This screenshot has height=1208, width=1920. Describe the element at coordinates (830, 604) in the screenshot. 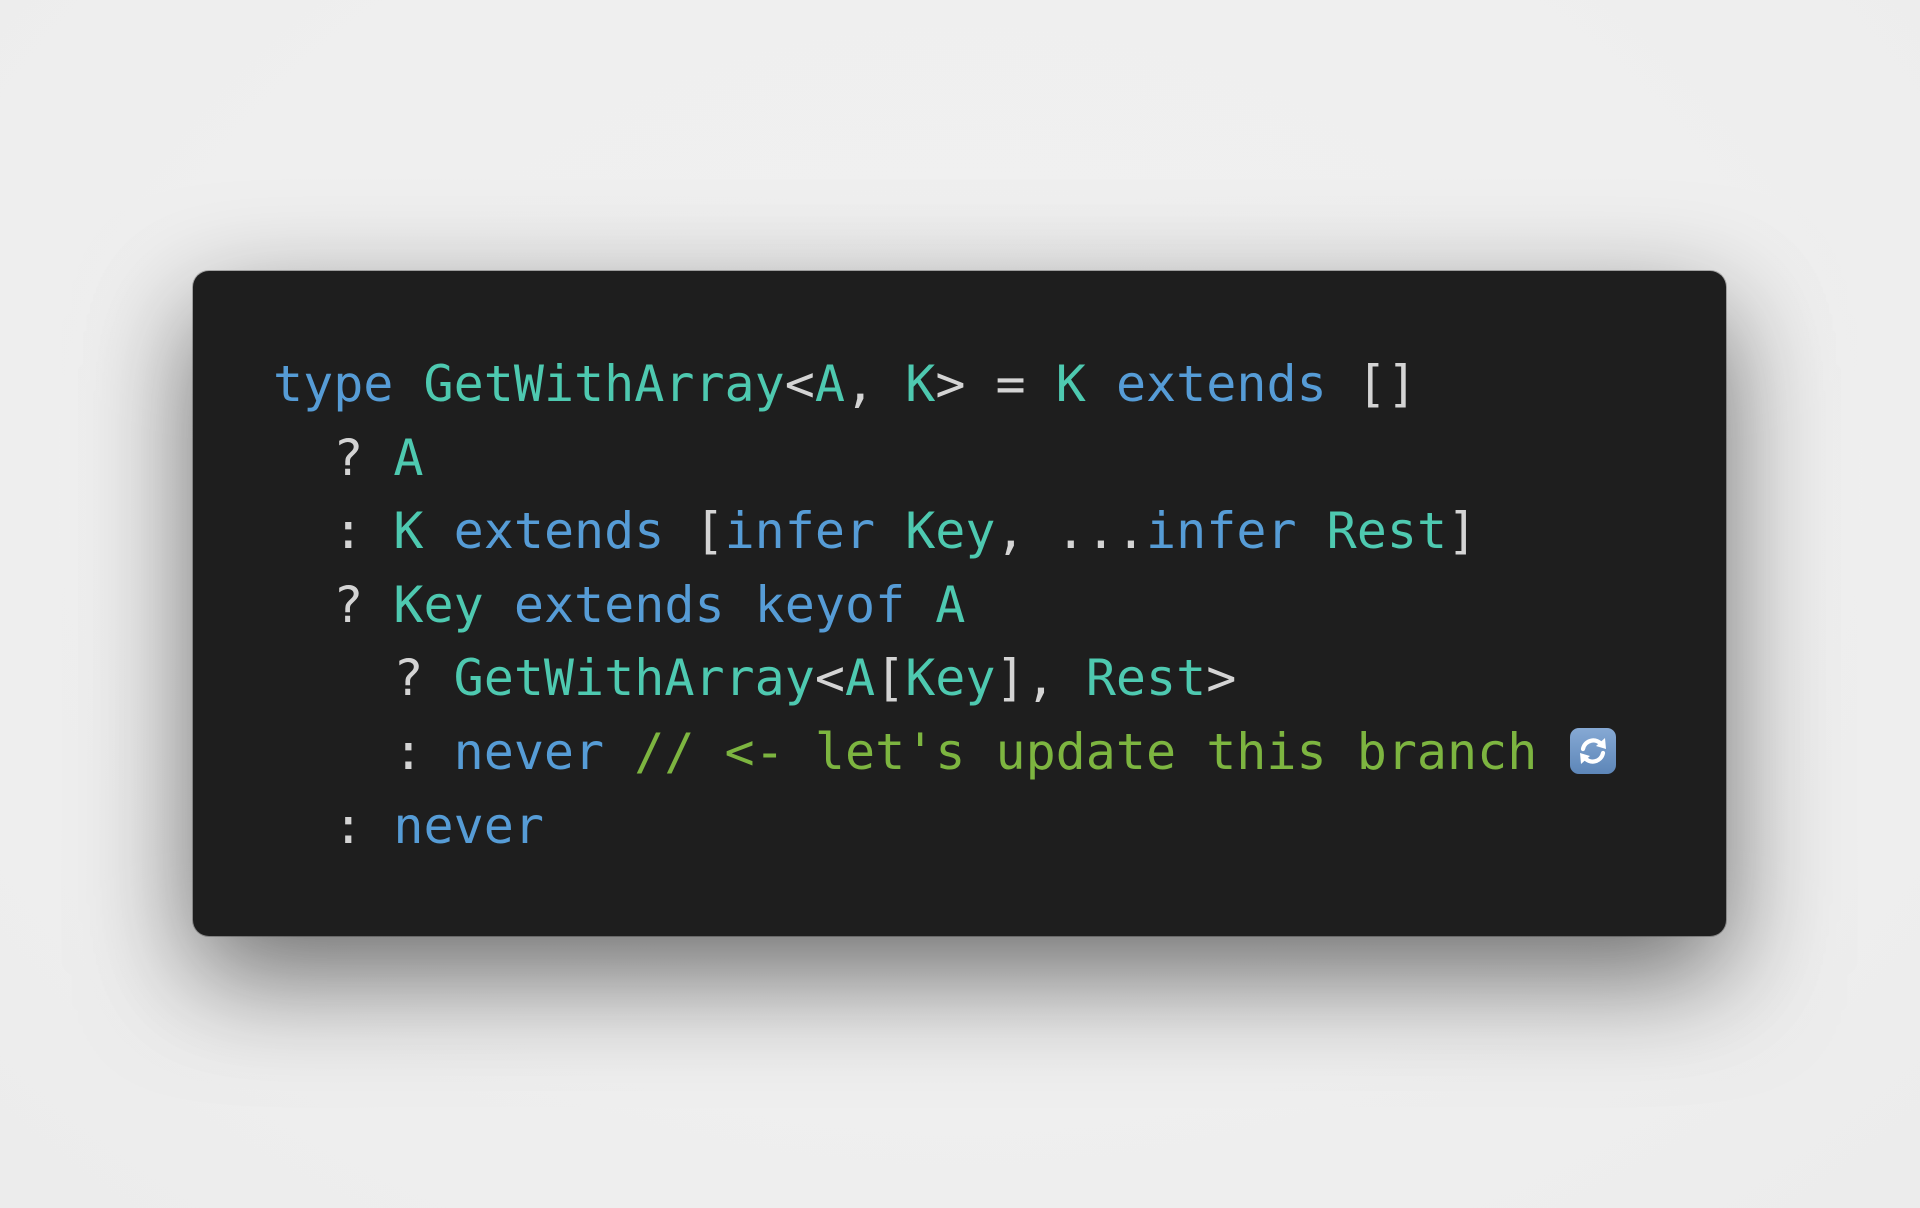

I see `keyword-token: keyof` at that location.